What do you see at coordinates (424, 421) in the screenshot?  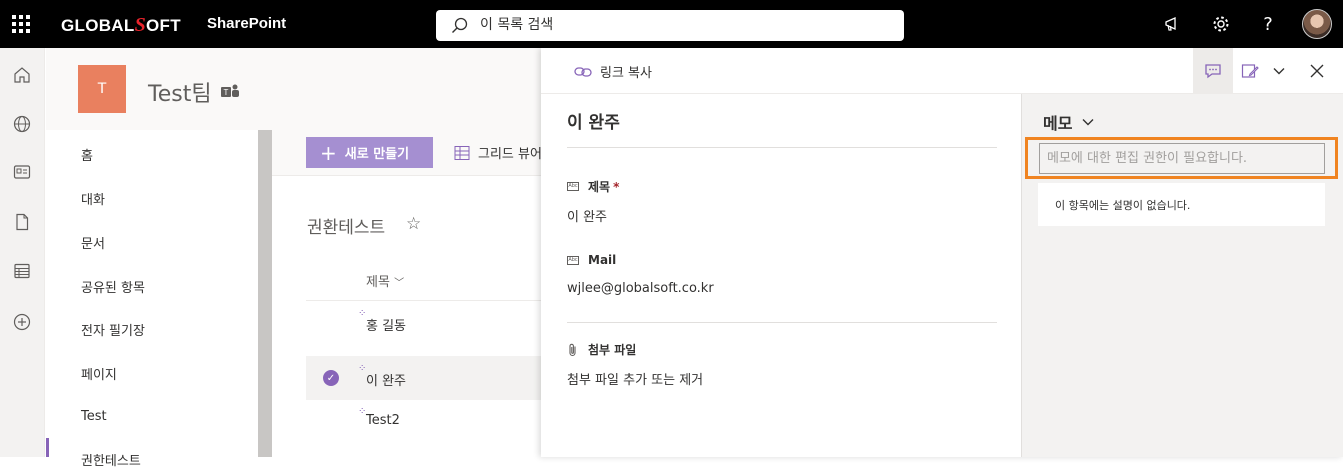 I see `table-row: ⁘ Test2` at bounding box center [424, 421].